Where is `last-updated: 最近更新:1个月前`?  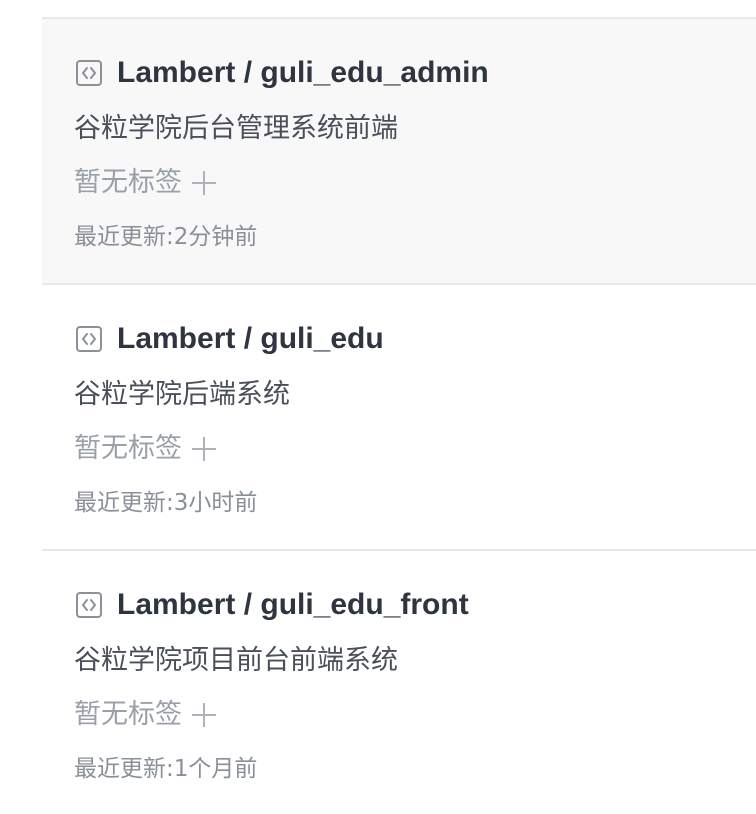 last-updated: 最近更新:1个月前 is located at coordinates (165, 769).